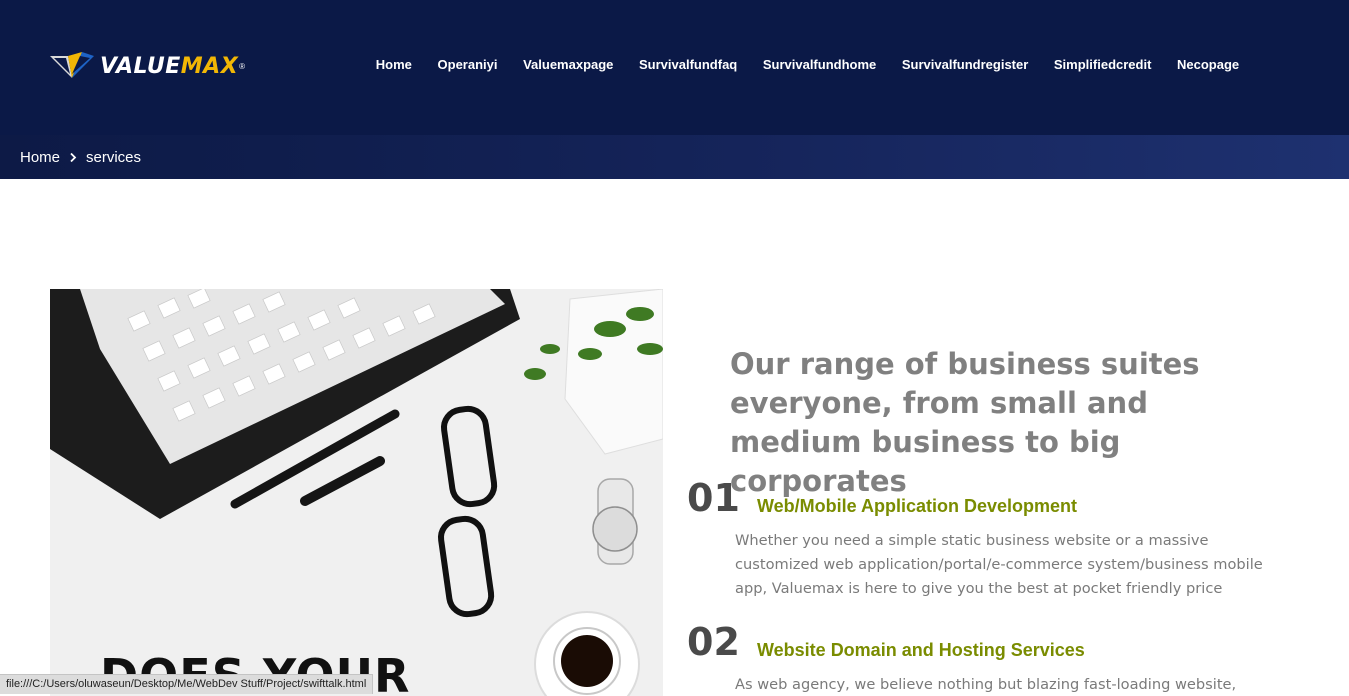 The width and height of the screenshot is (1349, 696). I want to click on service-title: Web/Mobile Application Development, so click(917, 506).